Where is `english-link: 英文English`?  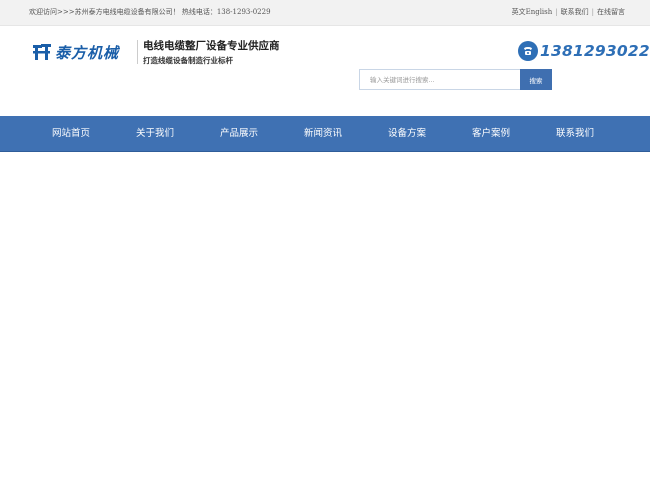 english-link: 英文English is located at coordinates (532, 12).